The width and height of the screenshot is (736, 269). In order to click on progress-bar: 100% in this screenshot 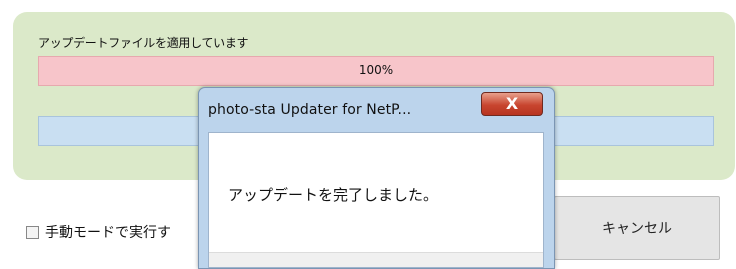, I will do `click(376, 71)`.